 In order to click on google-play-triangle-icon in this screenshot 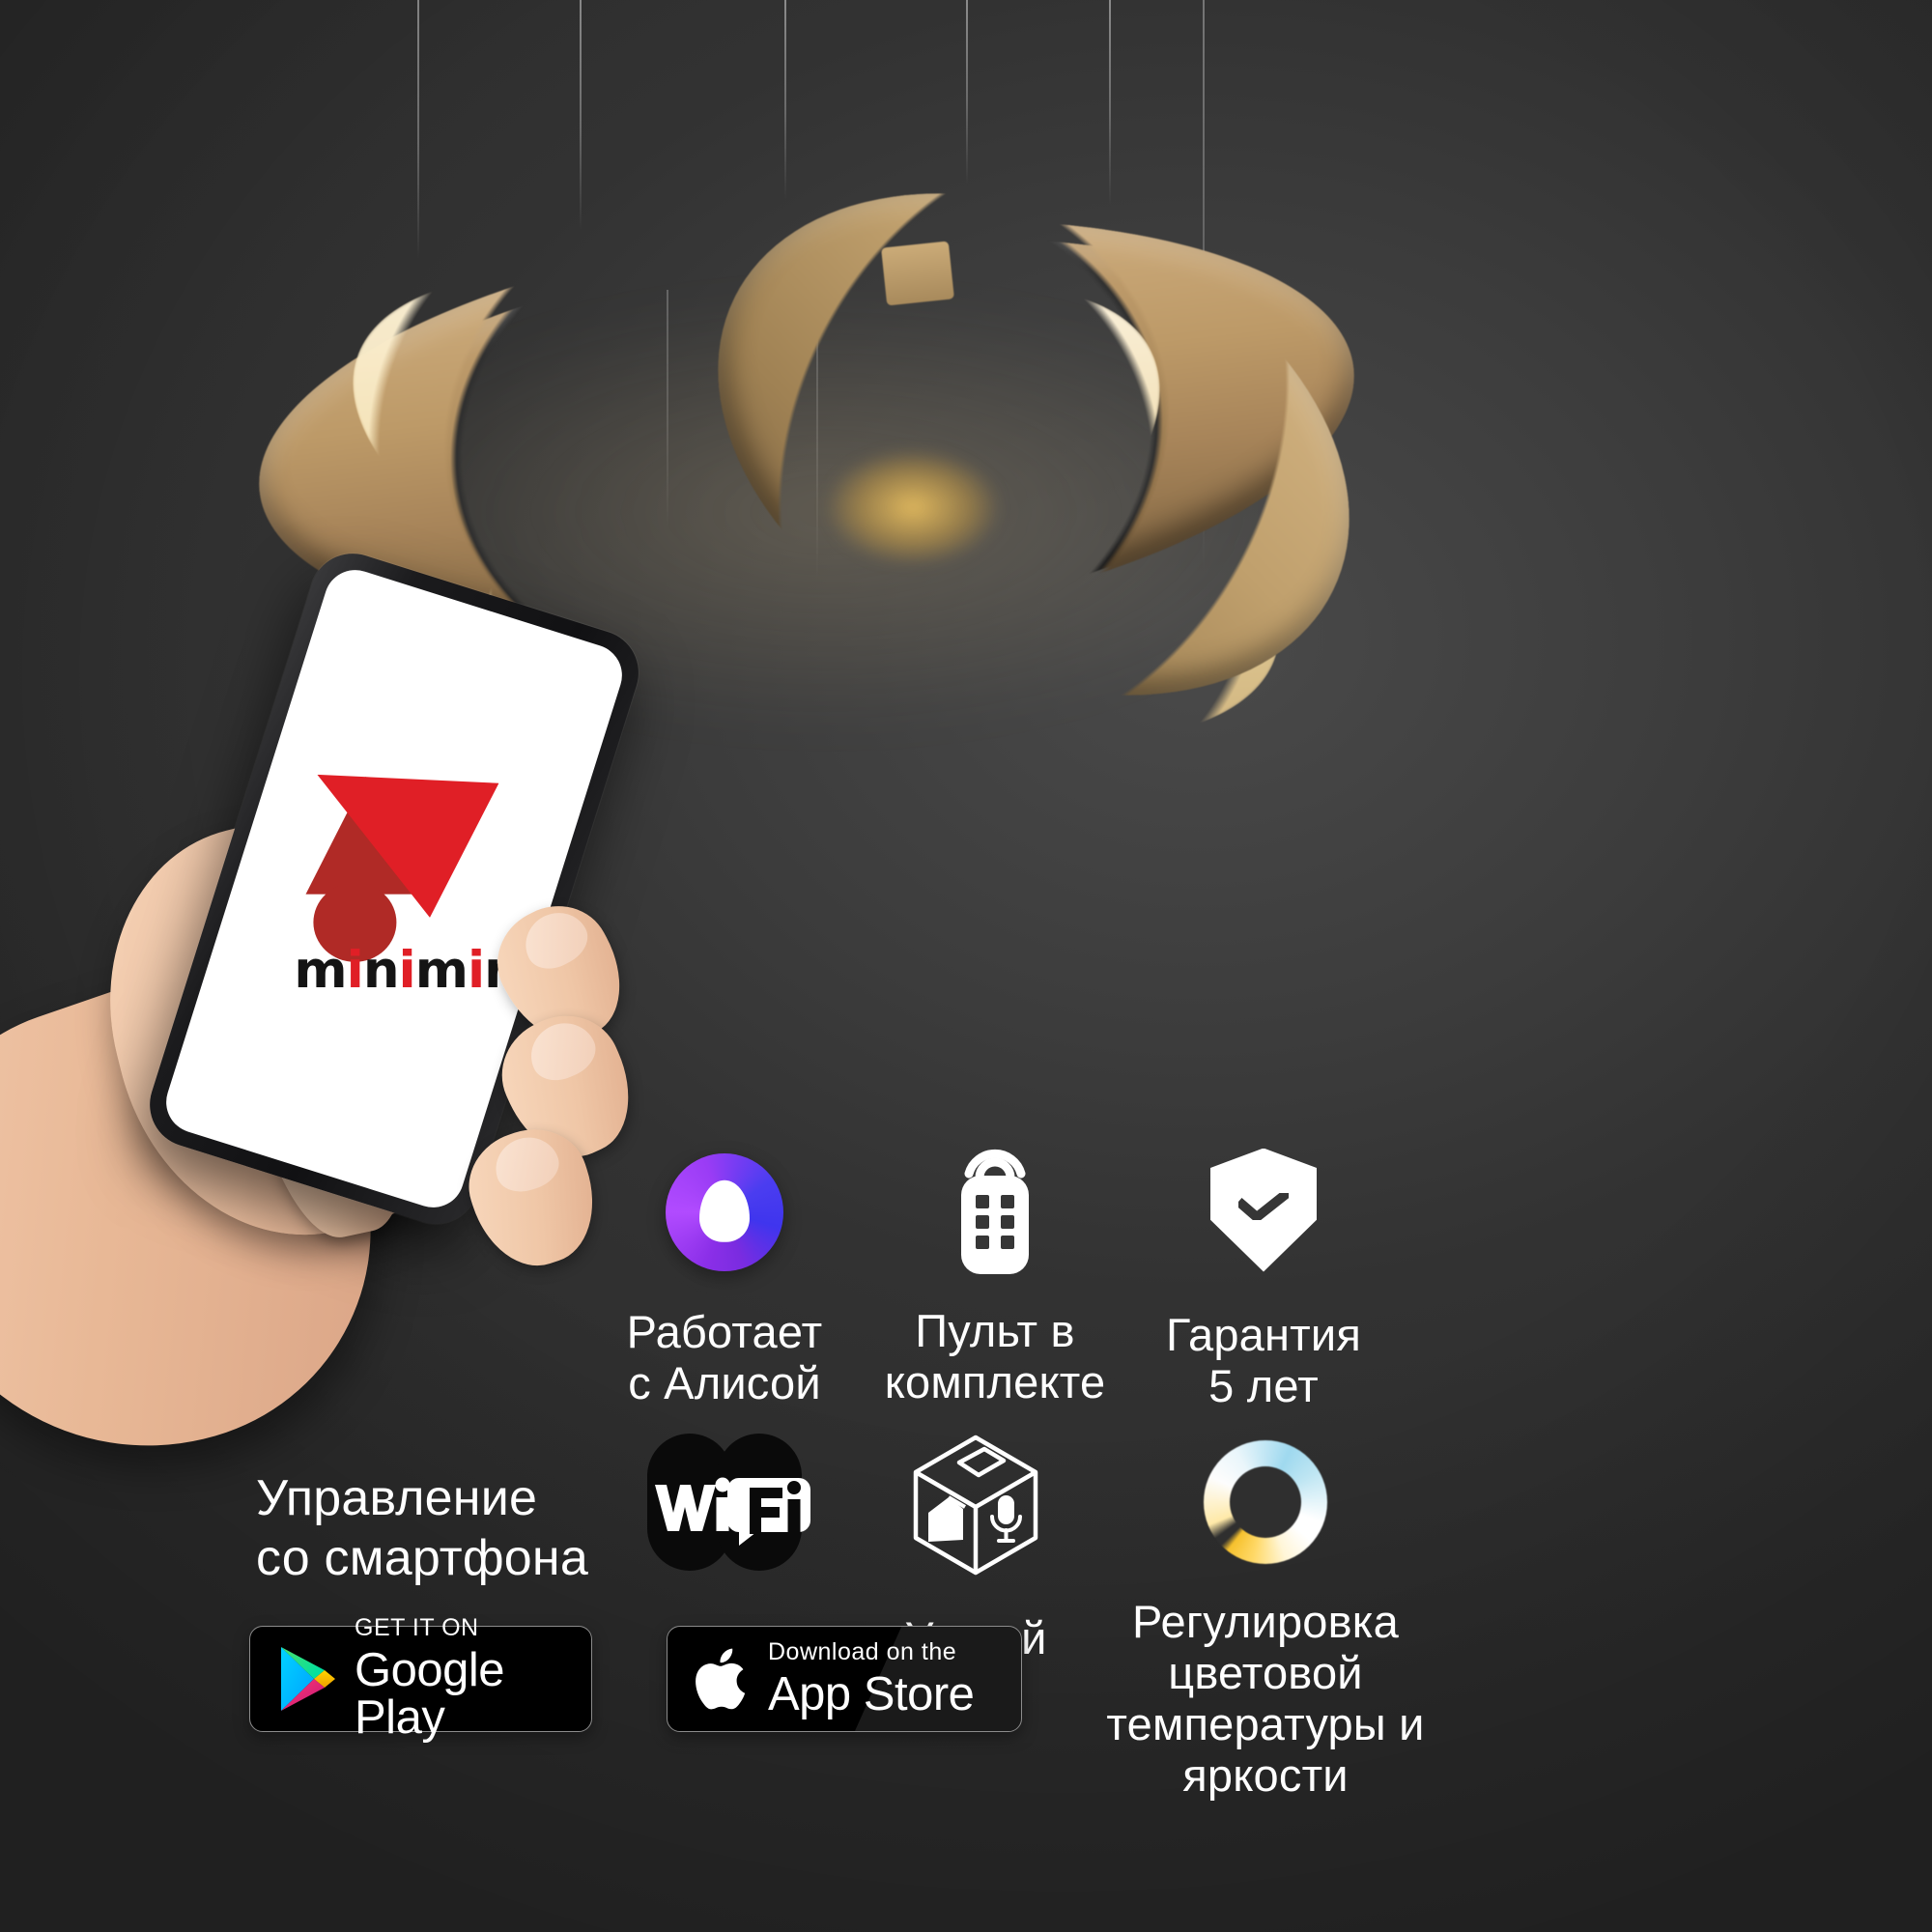, I will do `click(307, 1679)`.